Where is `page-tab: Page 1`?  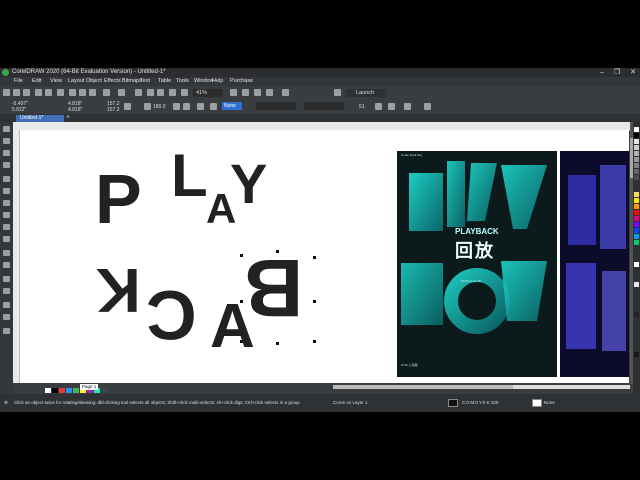
page-tab: Page 1 is located at coordinates (89, 387).